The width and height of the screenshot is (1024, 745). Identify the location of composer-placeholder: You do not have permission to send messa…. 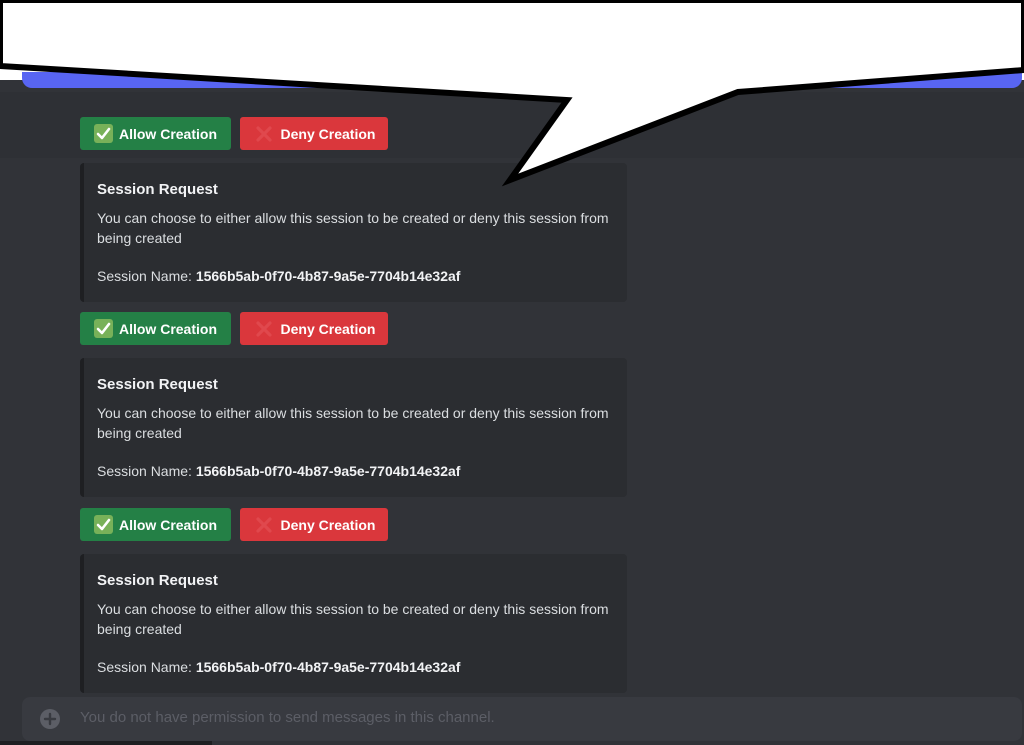
(287, 717).